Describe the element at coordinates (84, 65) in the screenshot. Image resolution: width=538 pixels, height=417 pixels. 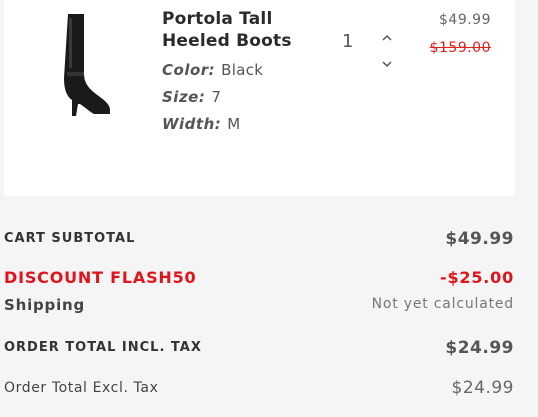
I see `product-image` at that location.